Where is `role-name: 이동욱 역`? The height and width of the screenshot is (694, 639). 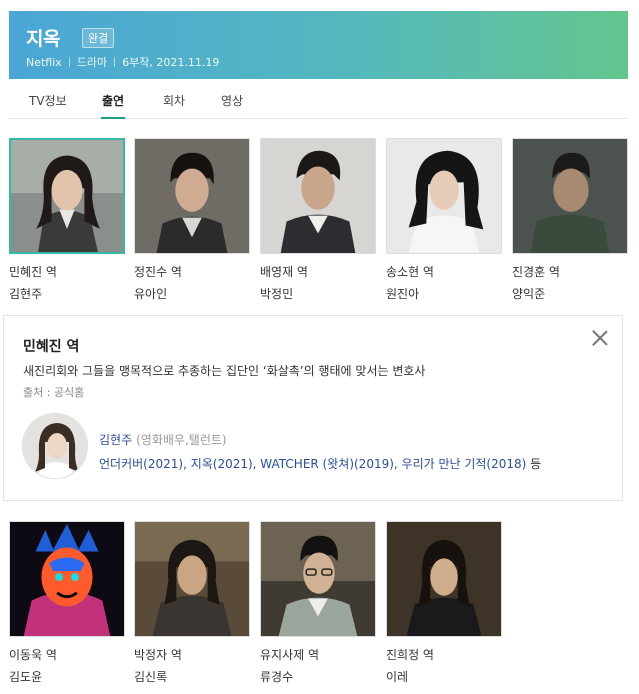 role-name: 이동욱 역 is located at coordinates (33, 655).